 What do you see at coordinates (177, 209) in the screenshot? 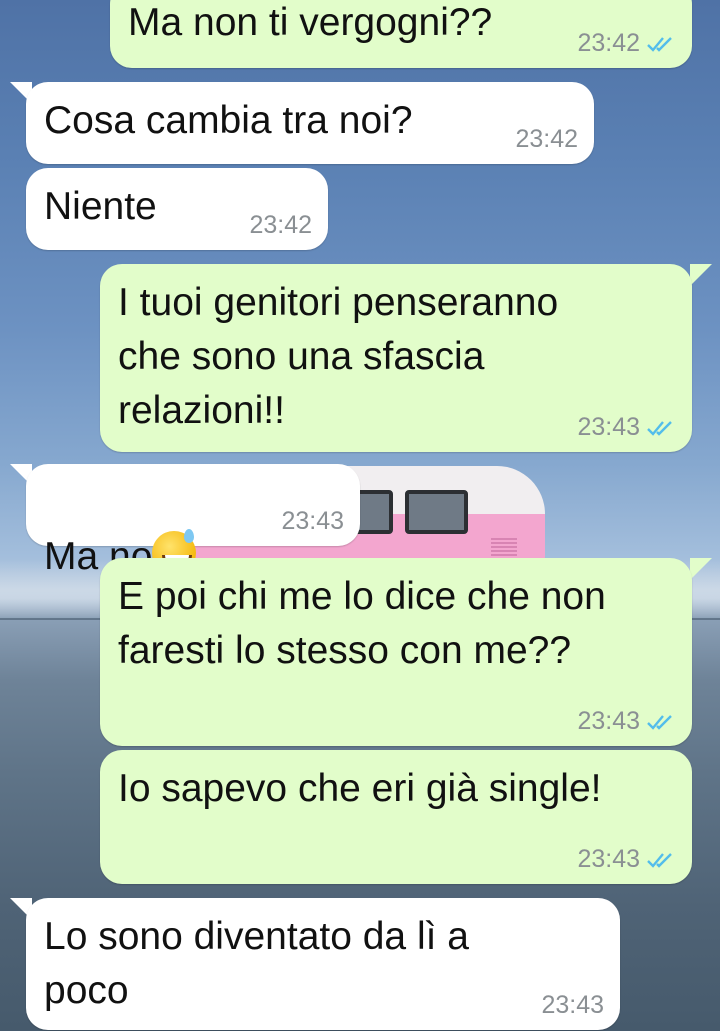
I see `message-bubble-incoming: Niente 23:42` at bounding box center [177, 209].